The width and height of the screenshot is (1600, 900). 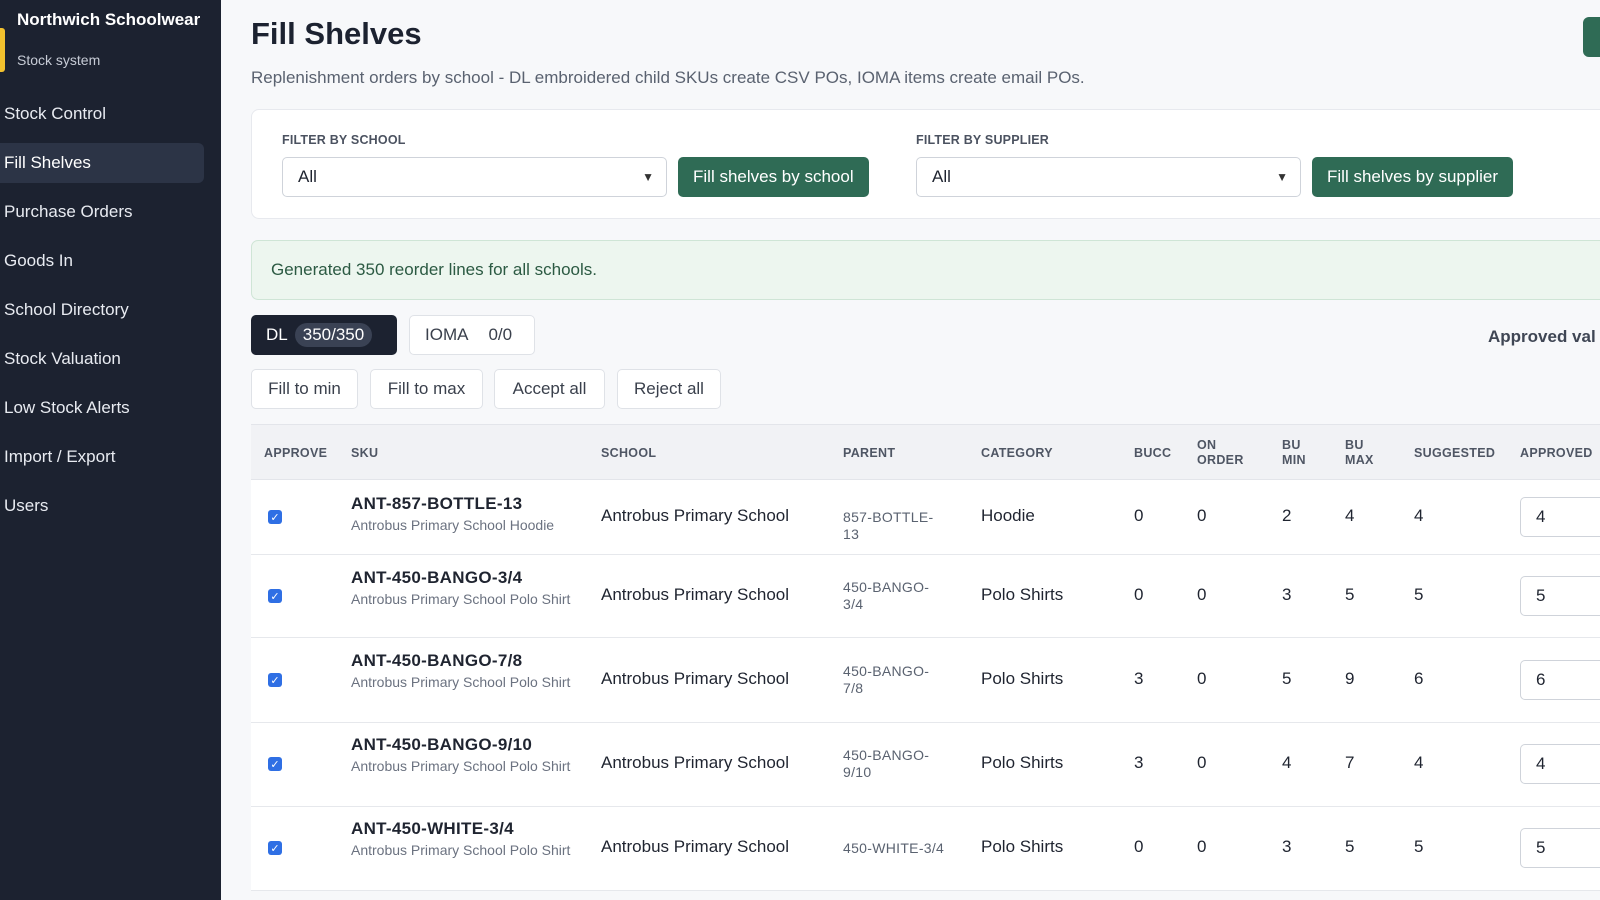 What do you see at coordinates (894, 848) in the screenshot?
I see `parent-cell: 450-WHITE-3/4` at bounding box center [894, 848].